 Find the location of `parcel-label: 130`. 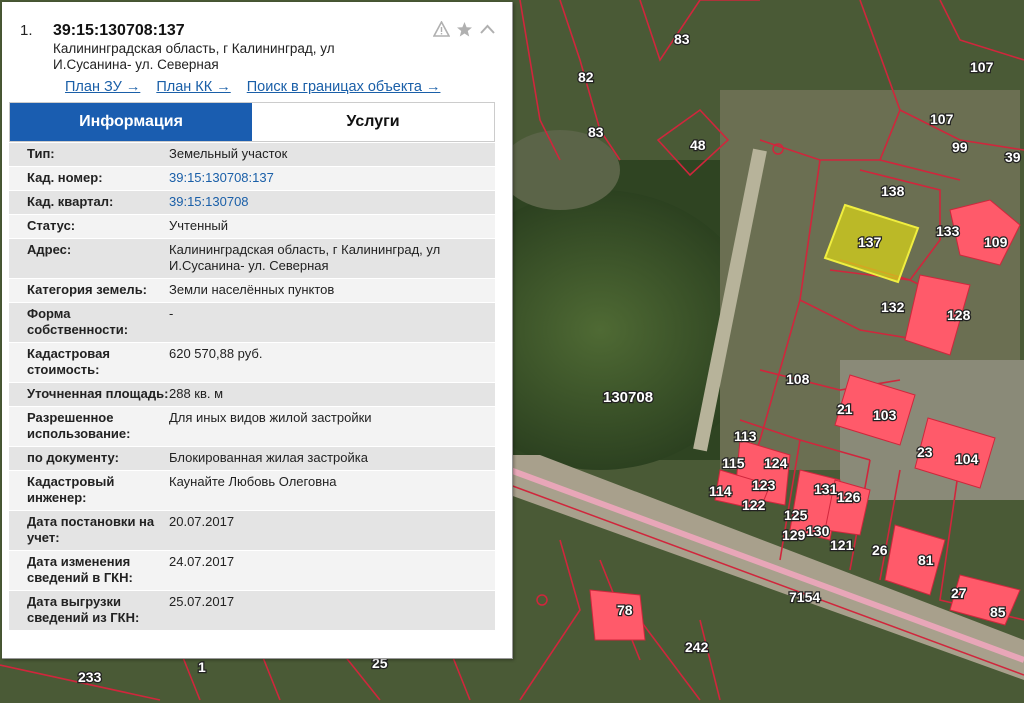

parcel-label: 130 is located at coordinates (818, 531).